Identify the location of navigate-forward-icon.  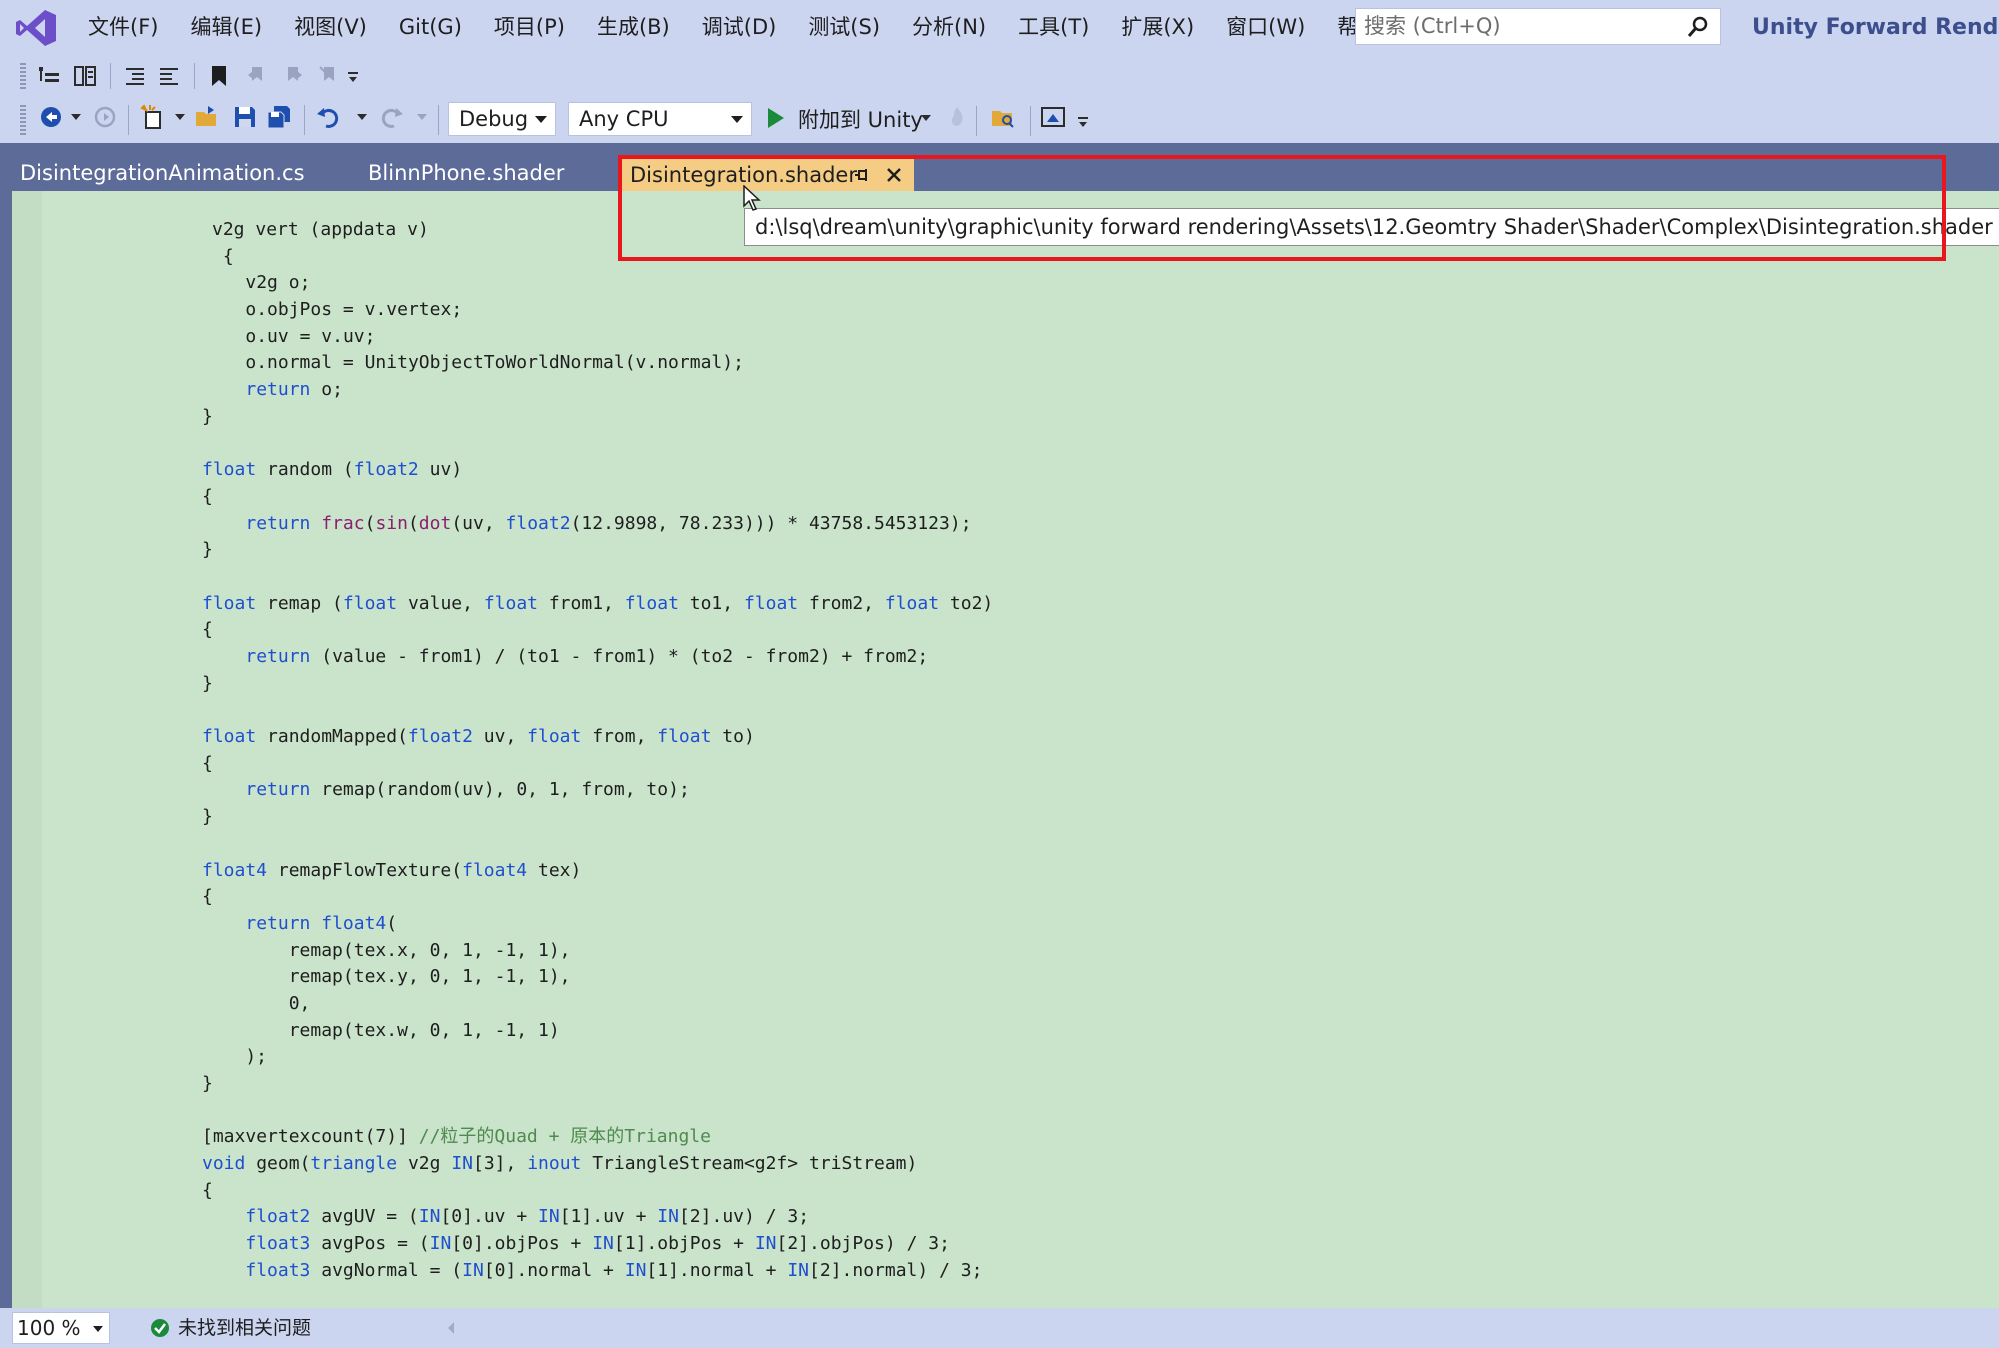
(105, 117).